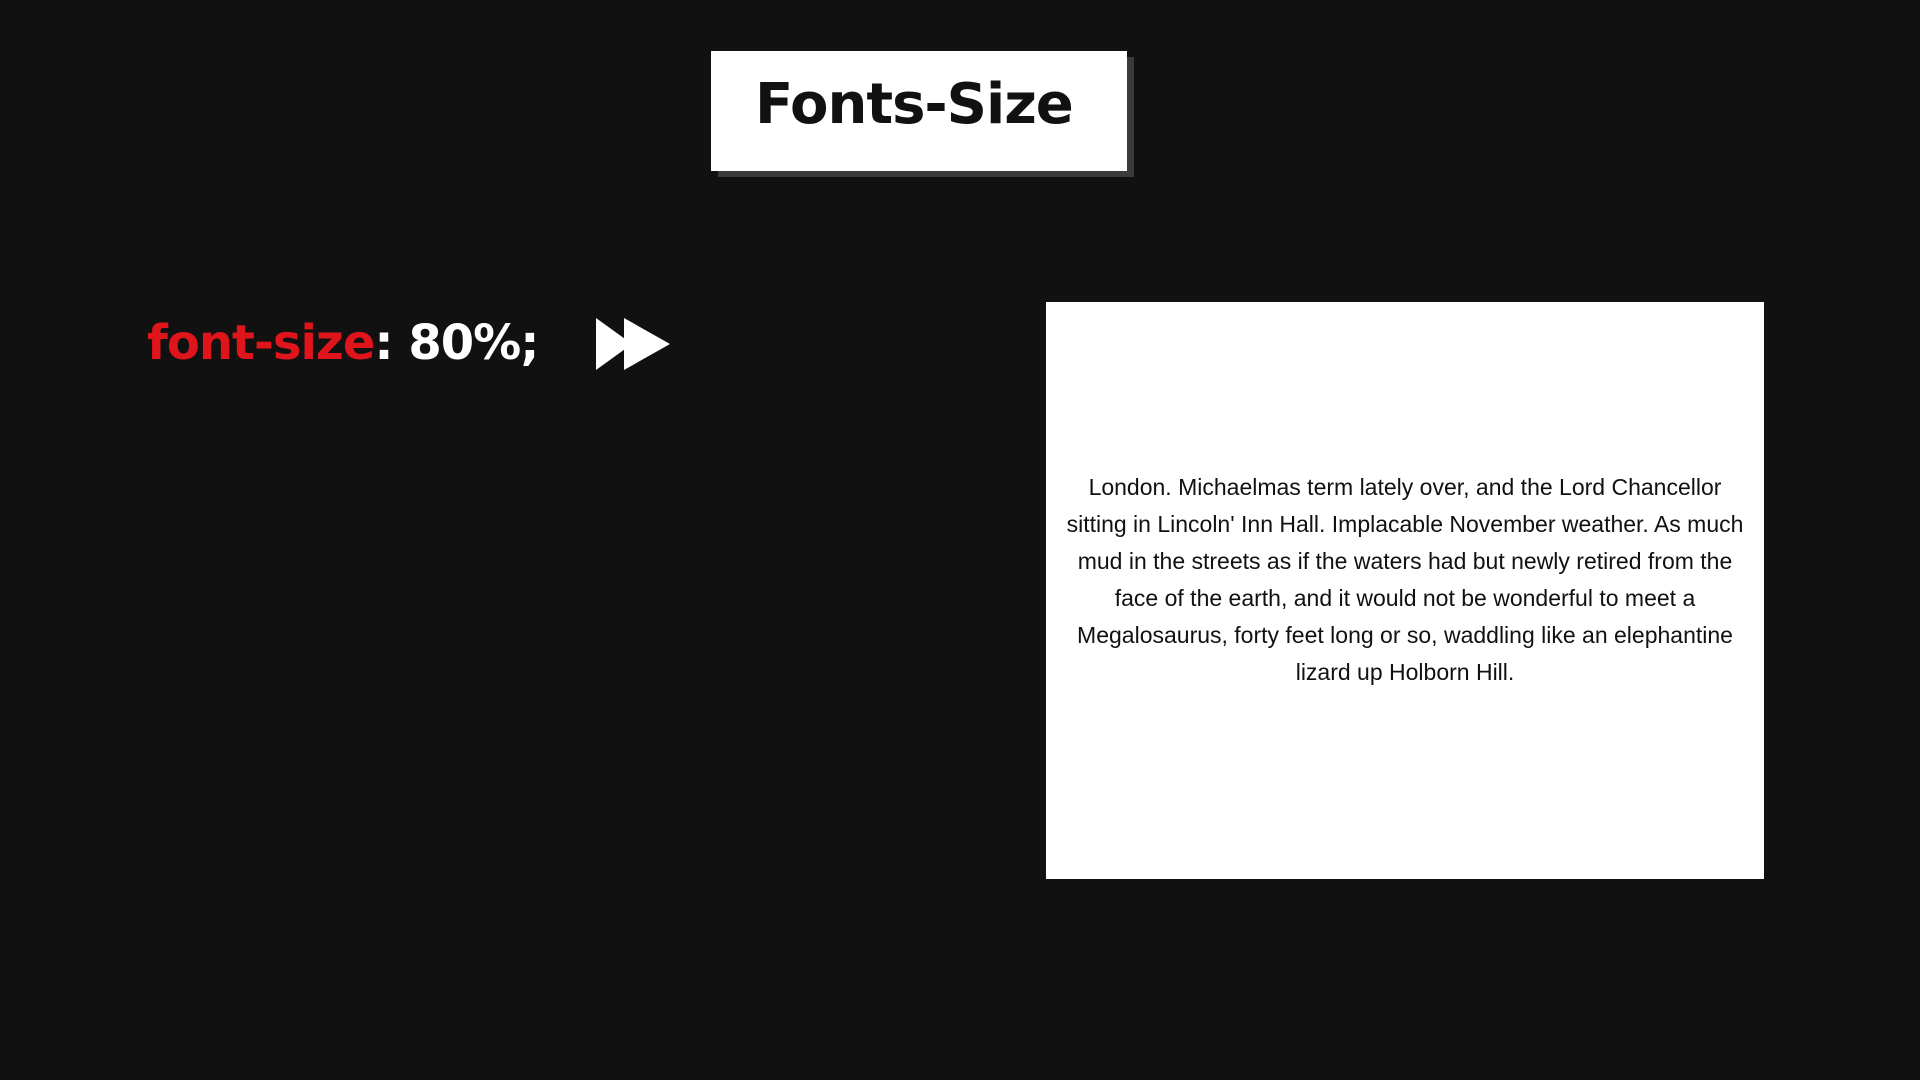  What do you see at coordinates (383, 343) in the screenshot?
I see `css-colon: :` at bounding box center [383, 343].